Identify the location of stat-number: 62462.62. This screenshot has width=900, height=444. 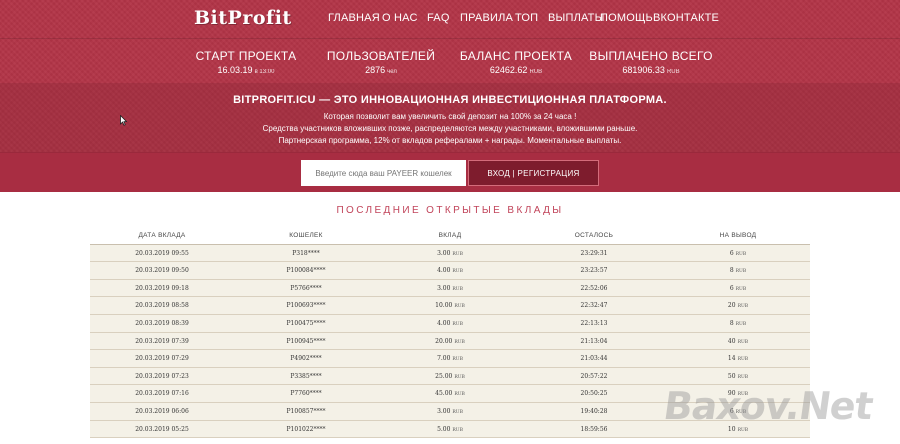
(508, 70).